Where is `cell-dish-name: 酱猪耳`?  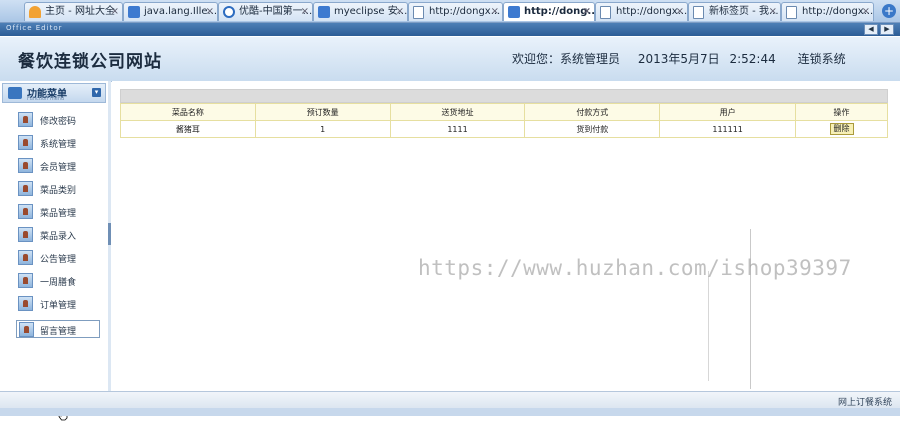 cell-dish-name: 酱猪耳 is located at coordinates (188, 129).